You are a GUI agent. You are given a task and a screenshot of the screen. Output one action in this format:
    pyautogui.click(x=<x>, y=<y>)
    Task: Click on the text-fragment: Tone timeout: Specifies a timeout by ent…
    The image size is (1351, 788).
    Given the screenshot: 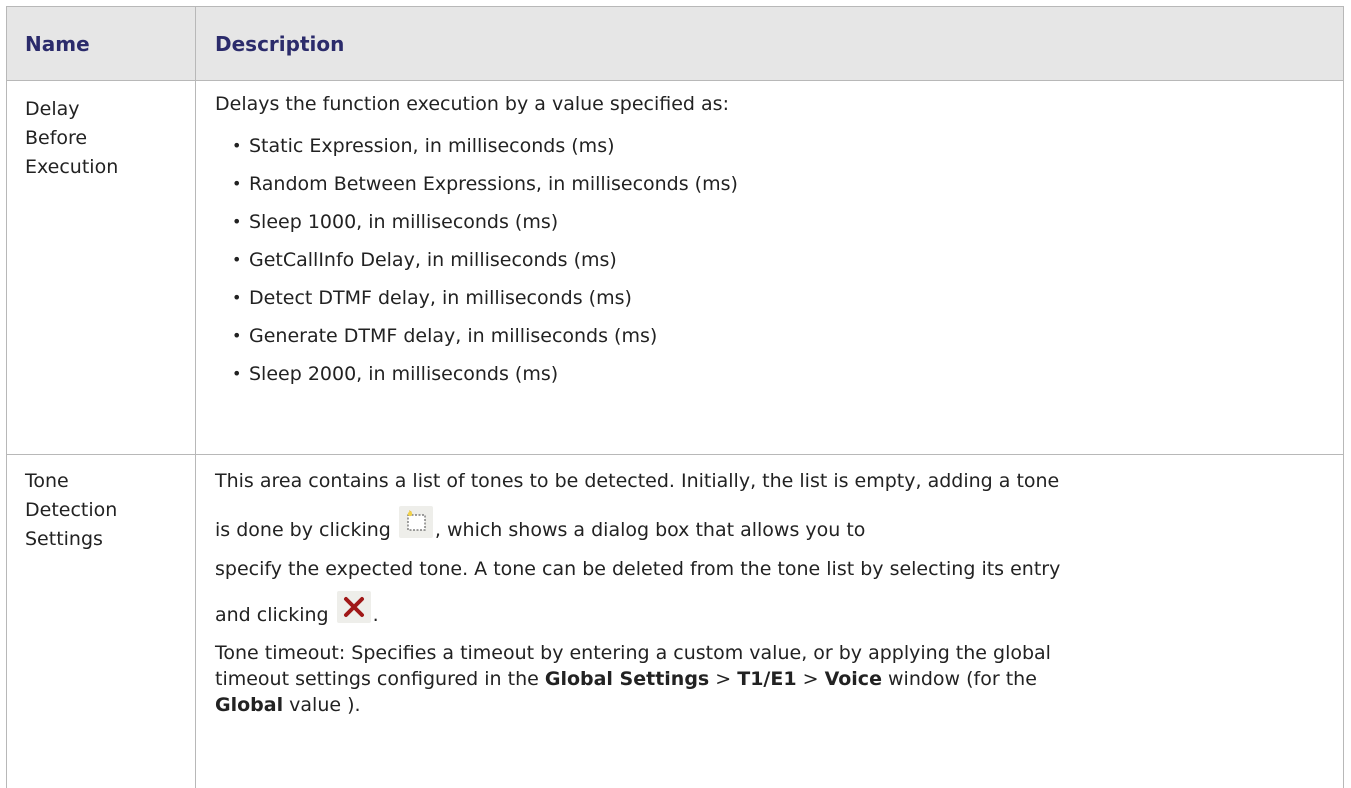 What is the action you would take?
    pyautogui.click(x=633, y=653)
    